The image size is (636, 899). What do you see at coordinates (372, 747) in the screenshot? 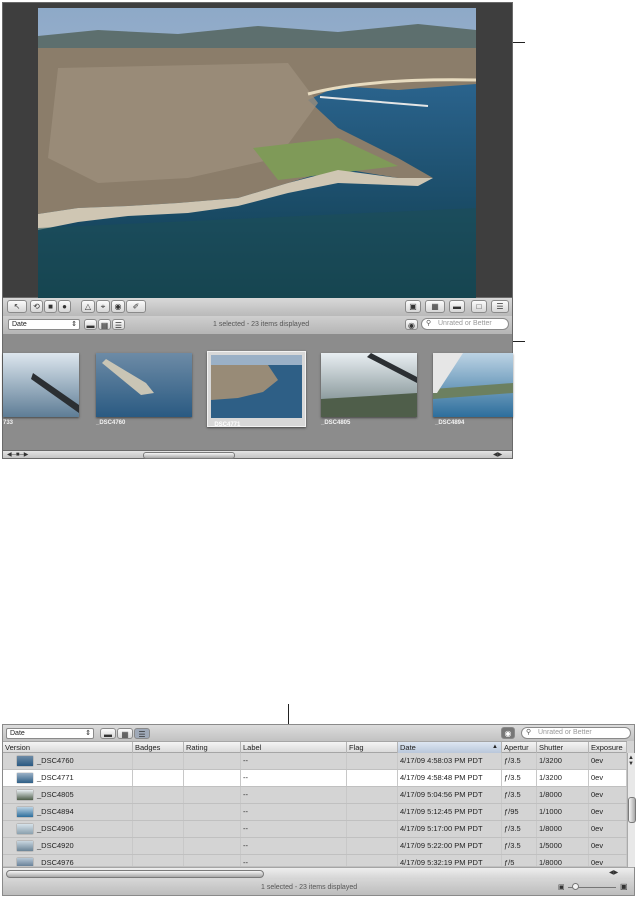
I see `column-header-flag: Flag` at bounding box center [372, 747].